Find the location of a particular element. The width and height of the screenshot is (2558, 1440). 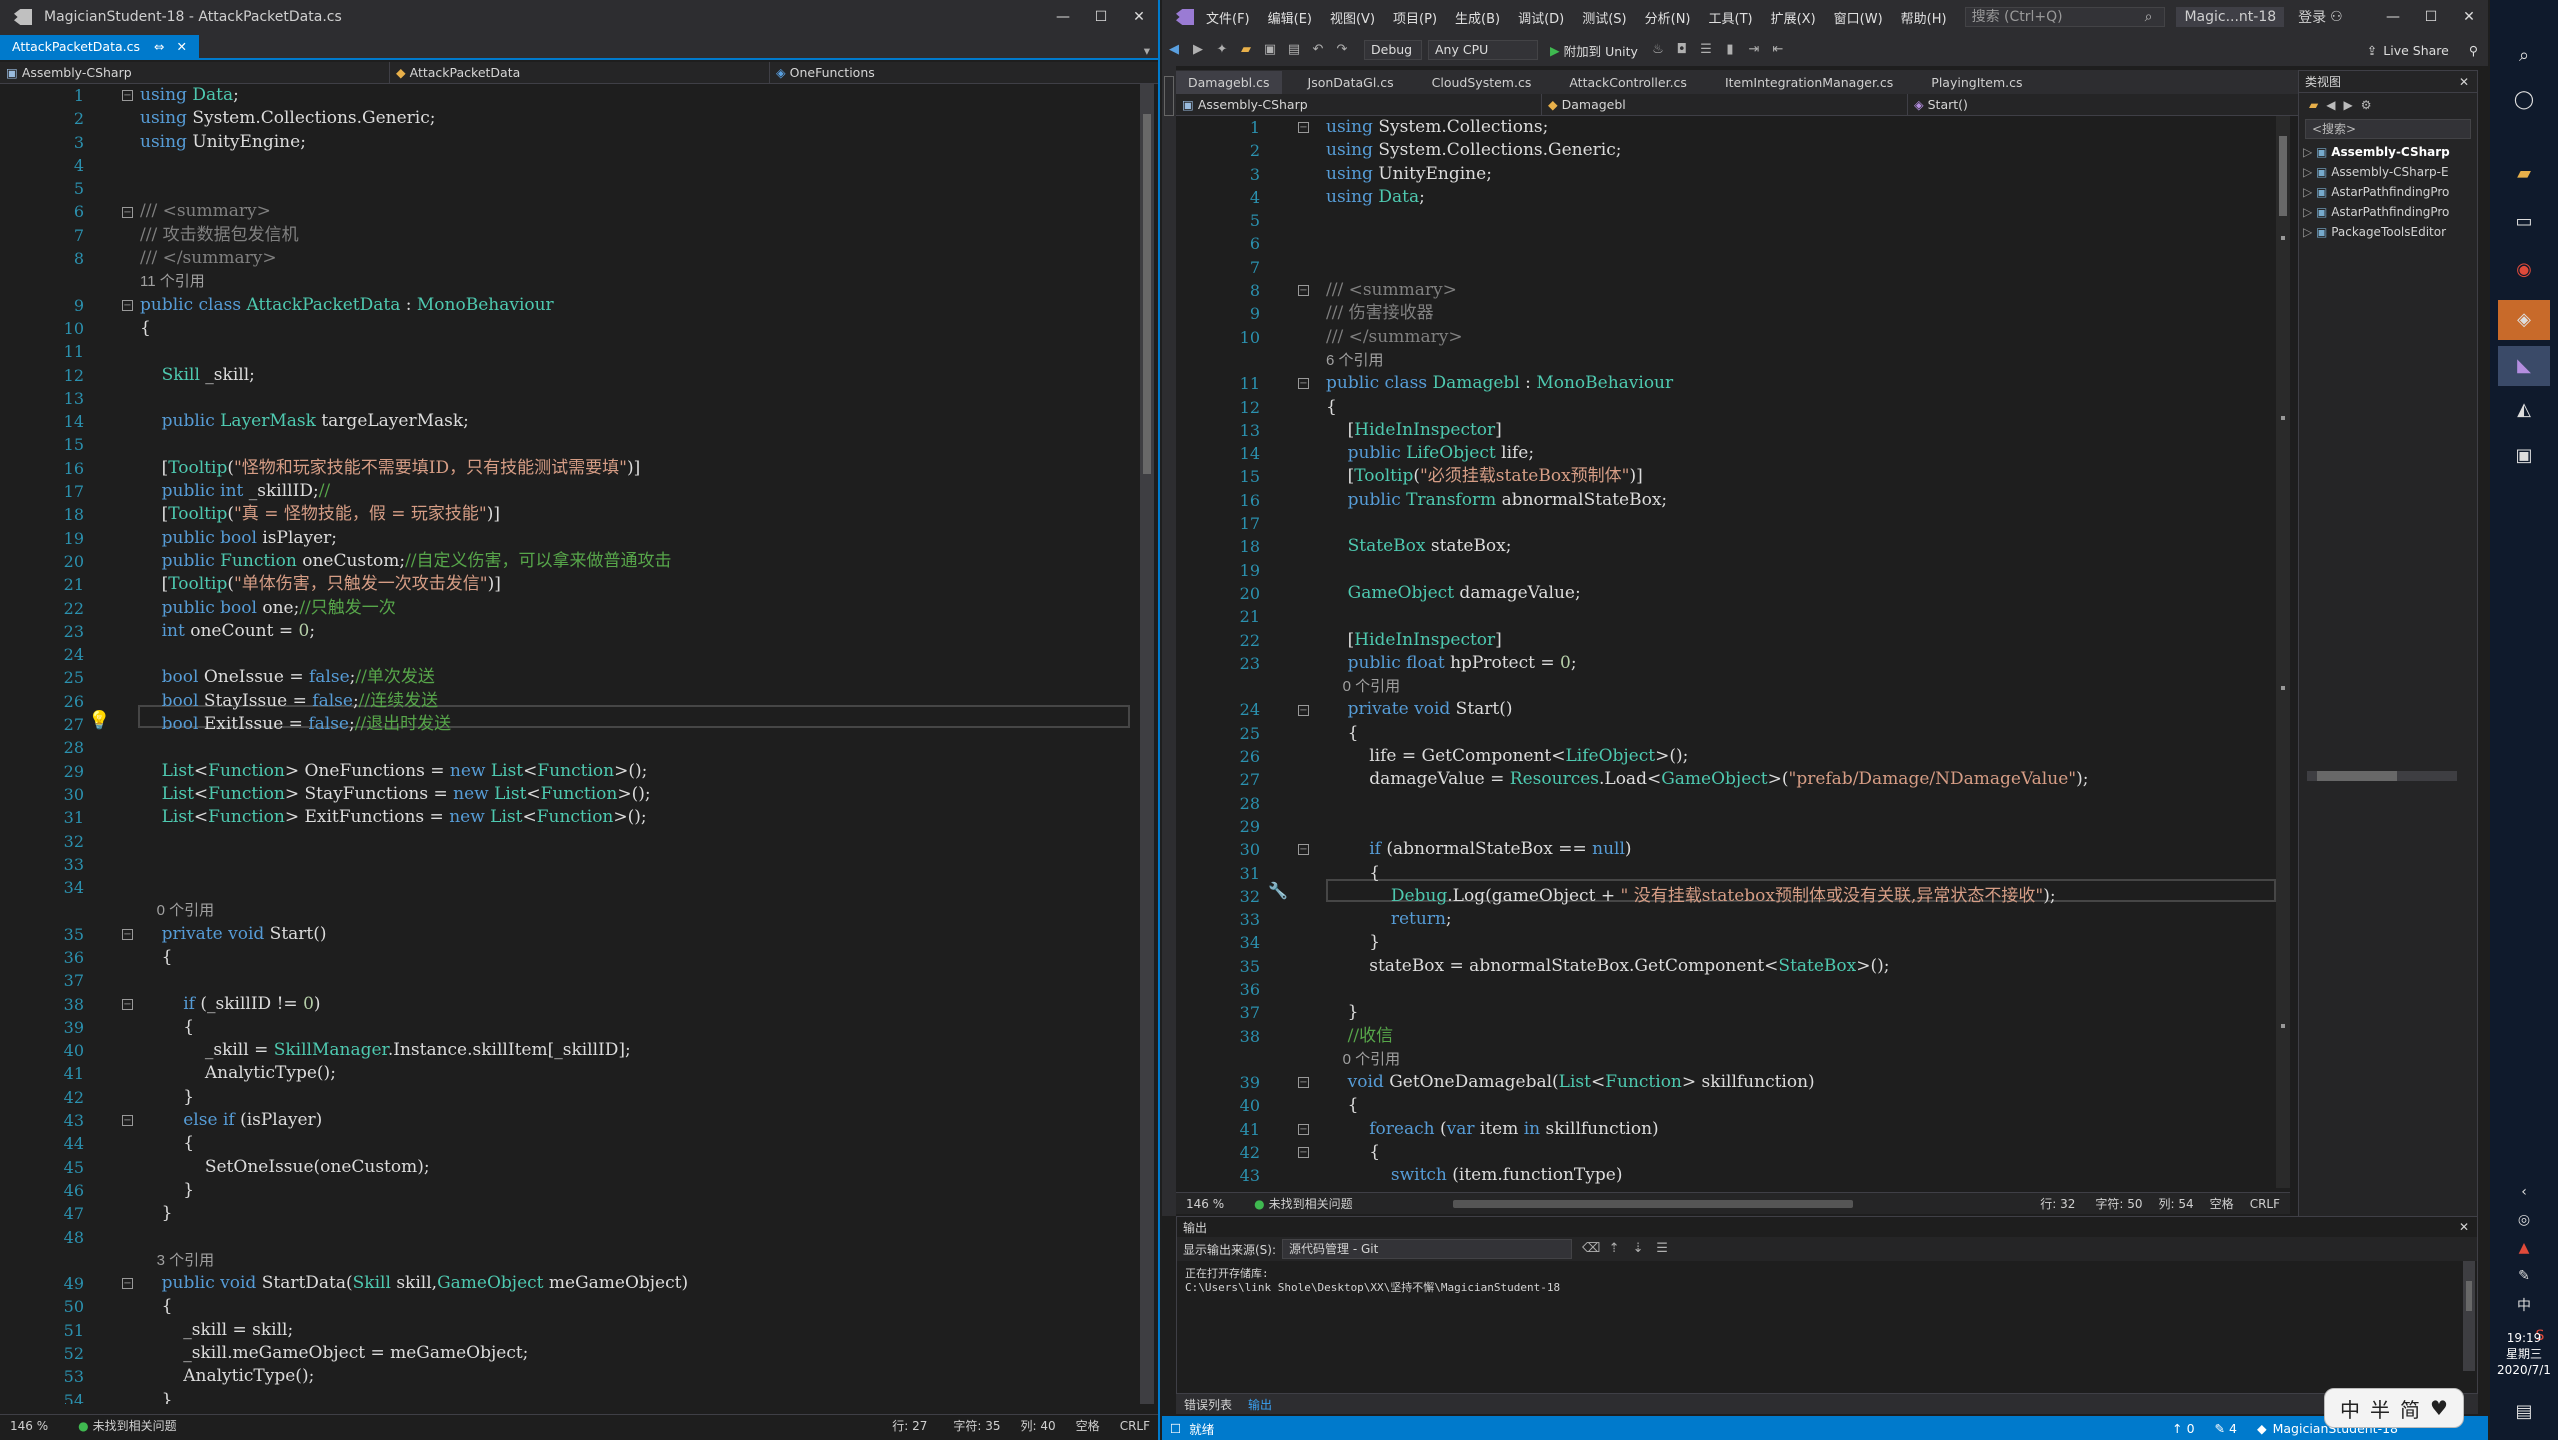

member-dropdown: ◈ Start() is located at coordinates (2083, 105).